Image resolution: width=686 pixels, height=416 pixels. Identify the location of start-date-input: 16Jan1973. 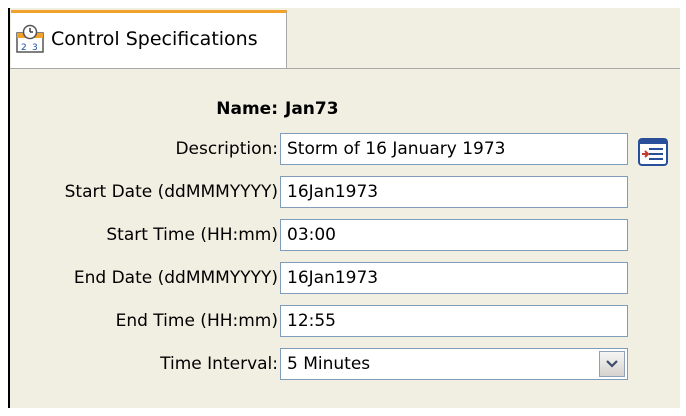
(454, 192).